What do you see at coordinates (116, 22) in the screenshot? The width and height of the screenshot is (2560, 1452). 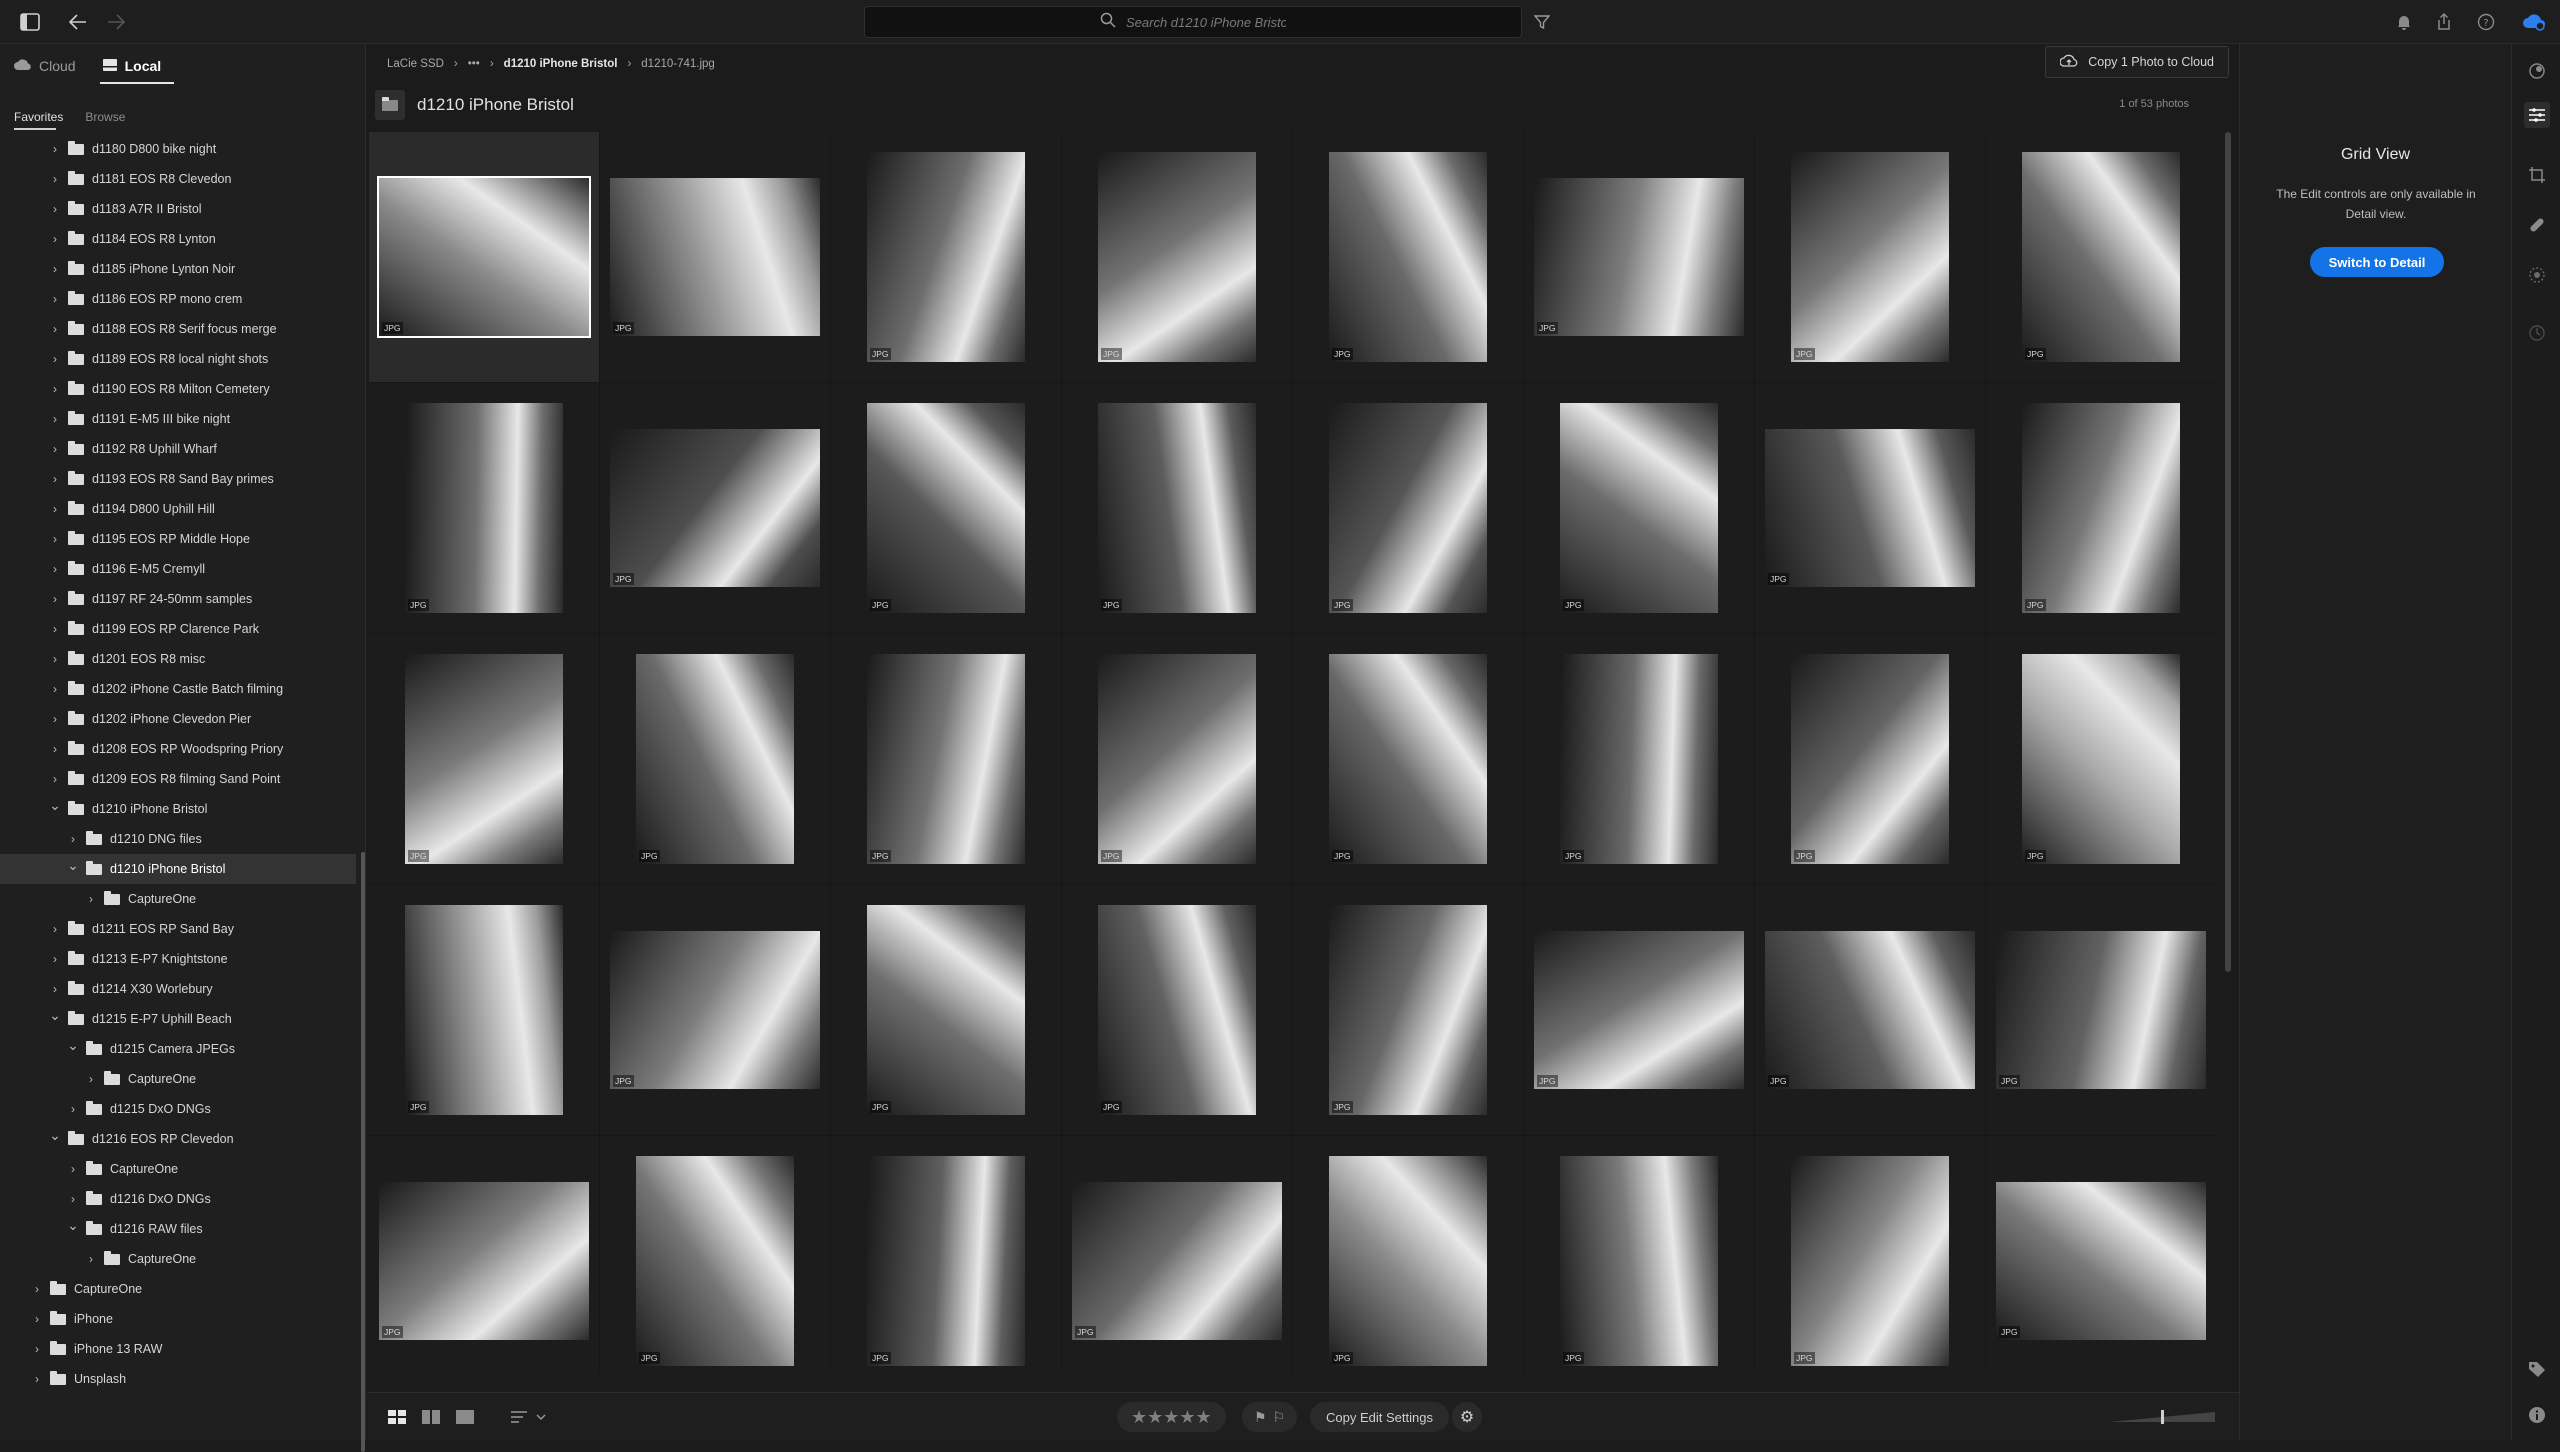 I see `forward-arrow-icon` at bounding box center [116, 22].